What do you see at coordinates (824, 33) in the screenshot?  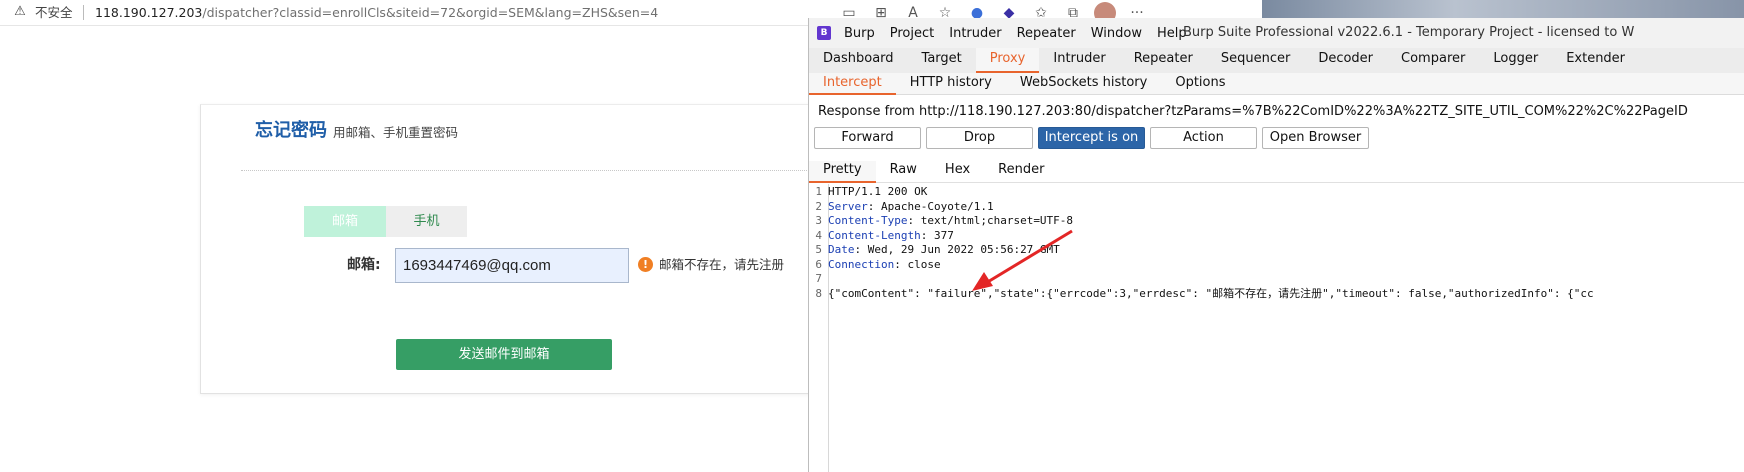 I see `burp-logo-icon: B` at bounding box center [824, 33].